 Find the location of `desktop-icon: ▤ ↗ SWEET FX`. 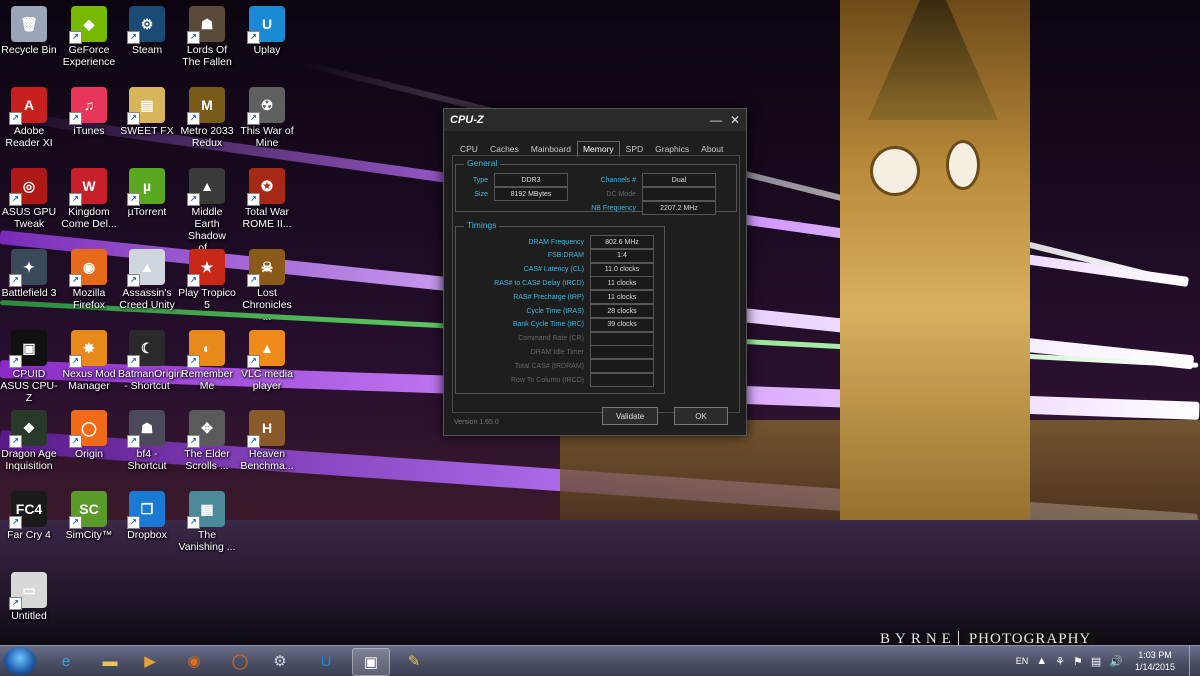

desktop-icon: ▤ ↗ SWEET FX is located at coordinates (147, 110).